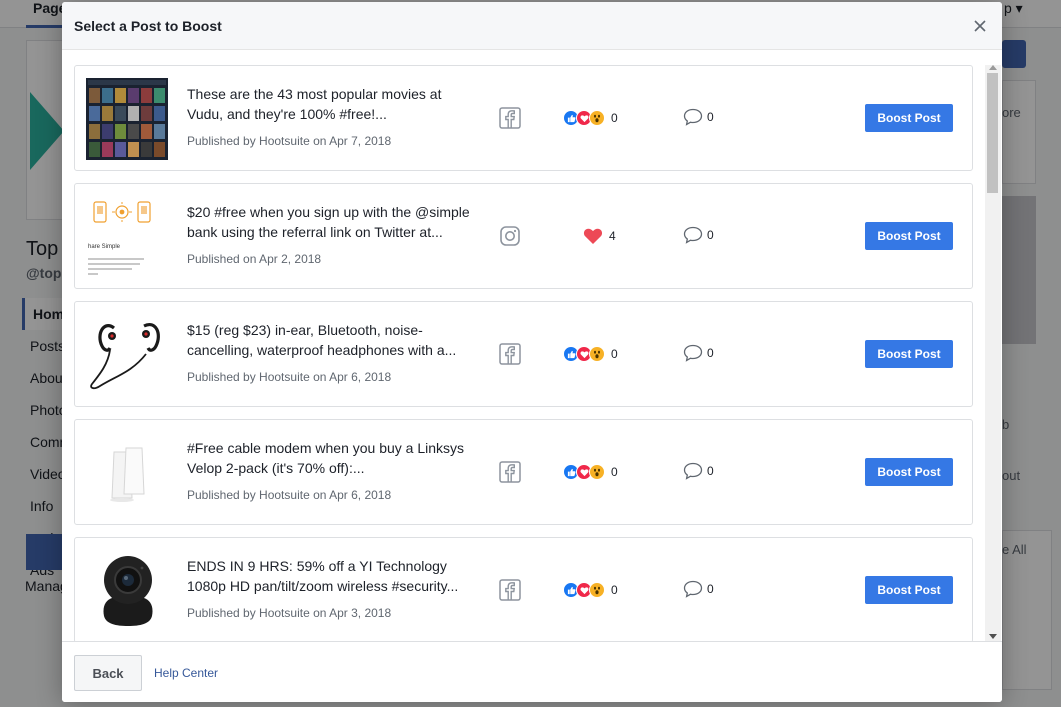  What do you see at coordinates (127, 473) in the screenshot?
I see `post-thumbnail-modem` at bounding box center [127, 473].